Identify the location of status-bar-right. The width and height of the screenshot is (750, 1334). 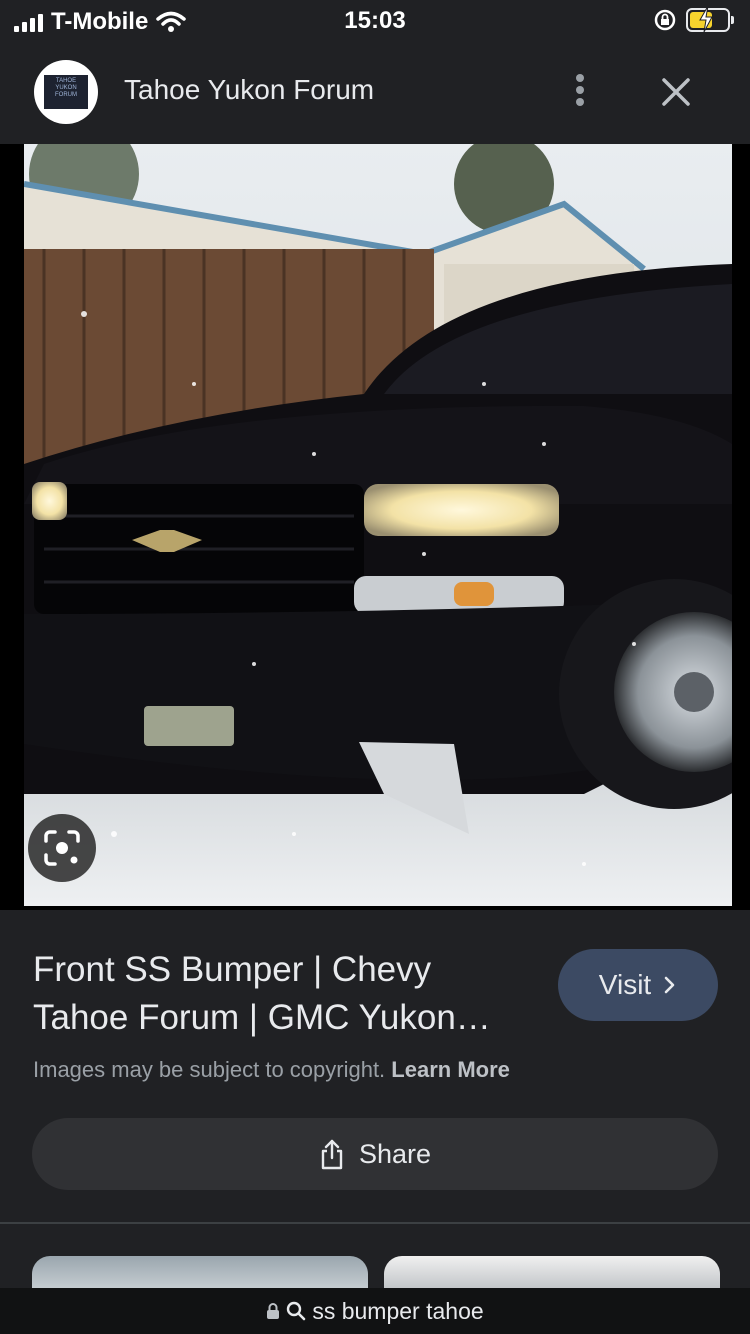
(694, 19).